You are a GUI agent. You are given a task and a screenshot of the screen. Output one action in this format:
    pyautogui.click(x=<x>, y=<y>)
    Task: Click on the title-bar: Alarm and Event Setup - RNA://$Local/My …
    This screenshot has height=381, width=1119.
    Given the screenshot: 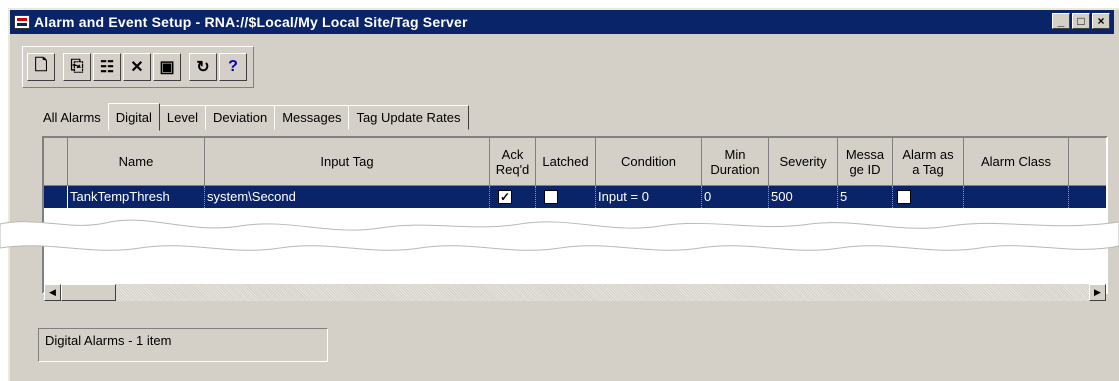 What is the action you would take?
    pyautogui.click(x=562, y=22)
    